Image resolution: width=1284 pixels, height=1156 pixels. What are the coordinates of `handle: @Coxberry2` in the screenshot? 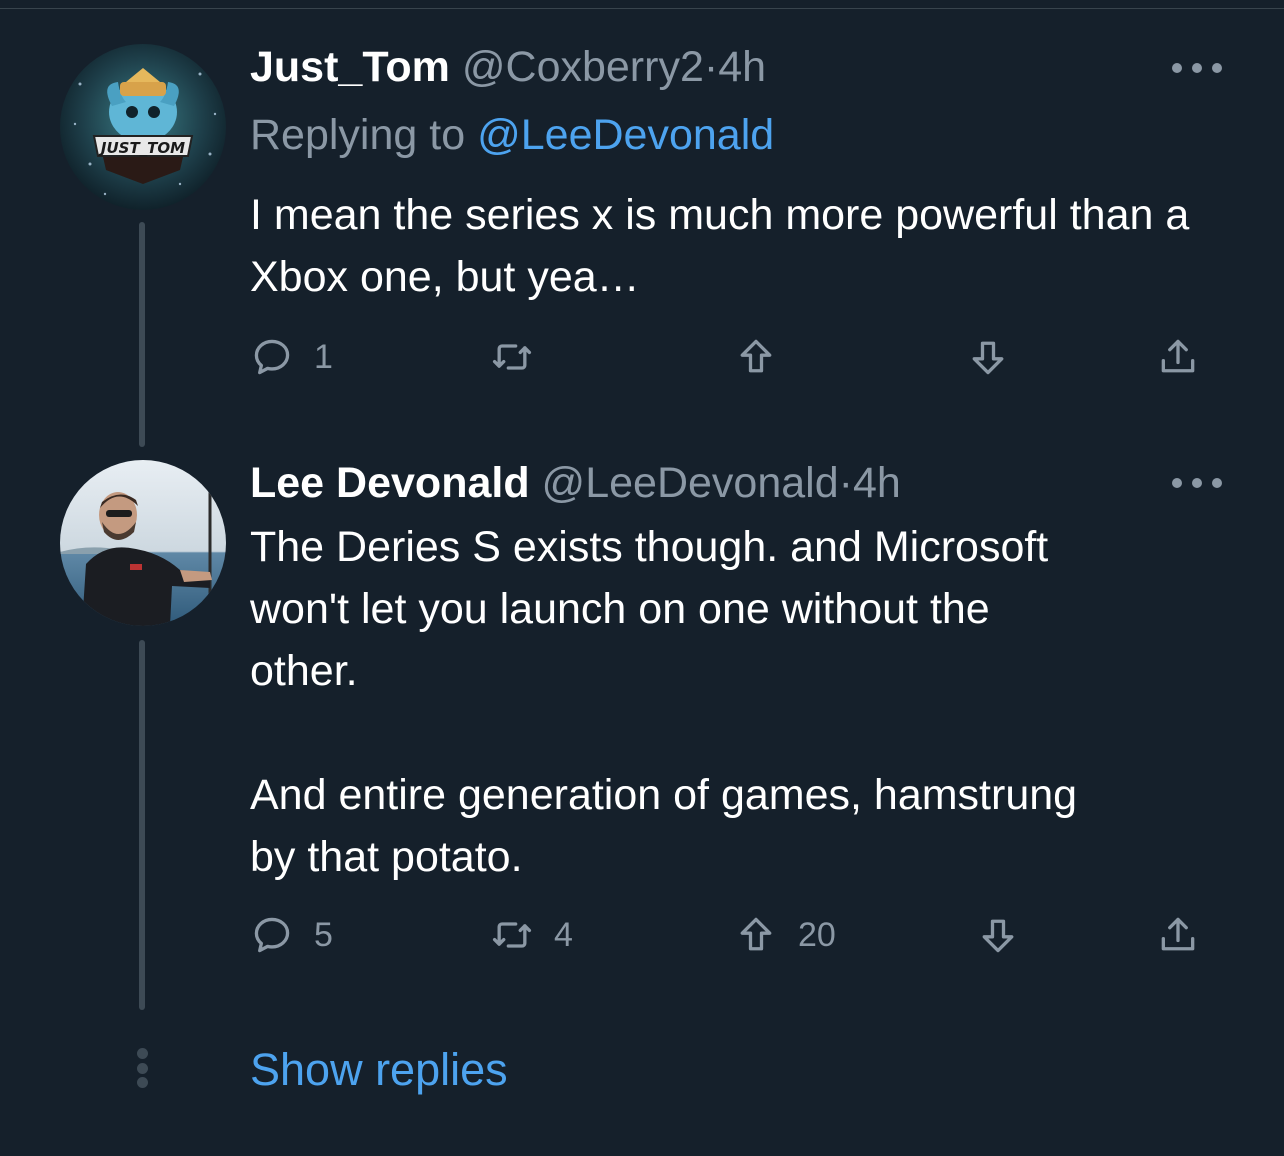 It's located at (583, 67).